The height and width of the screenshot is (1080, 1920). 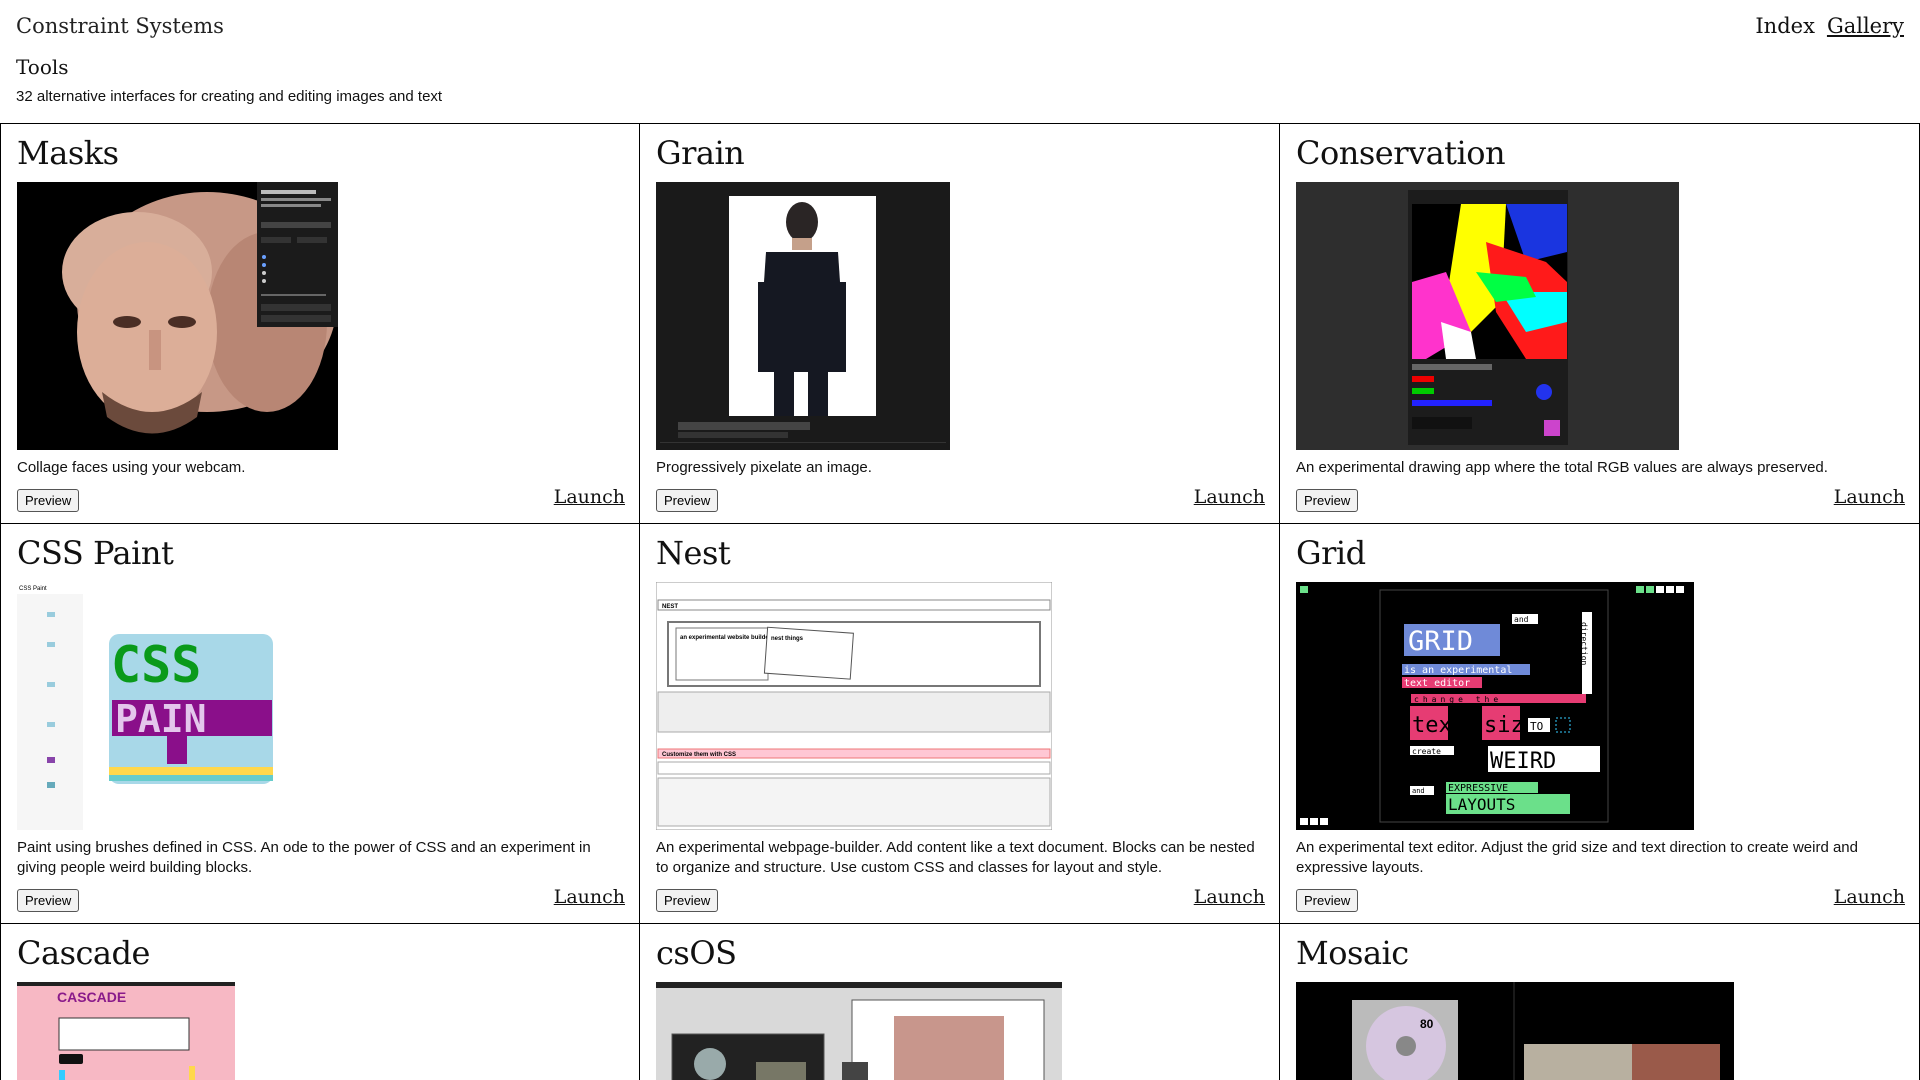 I want to click on css-paint-app-label: CSS Paint, so click(x=33, y=589).